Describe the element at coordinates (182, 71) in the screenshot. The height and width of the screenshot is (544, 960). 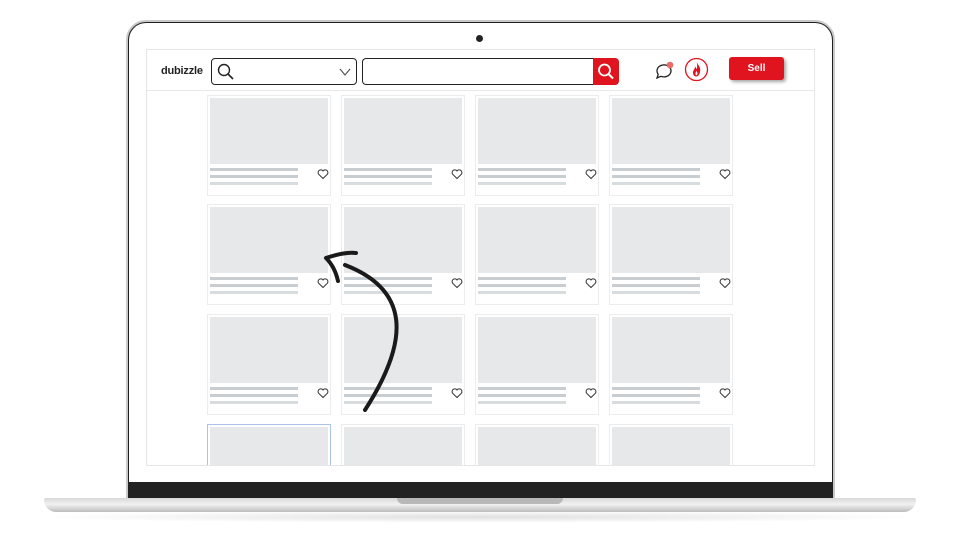
I see `dubizzle-logo: dubizzle` at that location.